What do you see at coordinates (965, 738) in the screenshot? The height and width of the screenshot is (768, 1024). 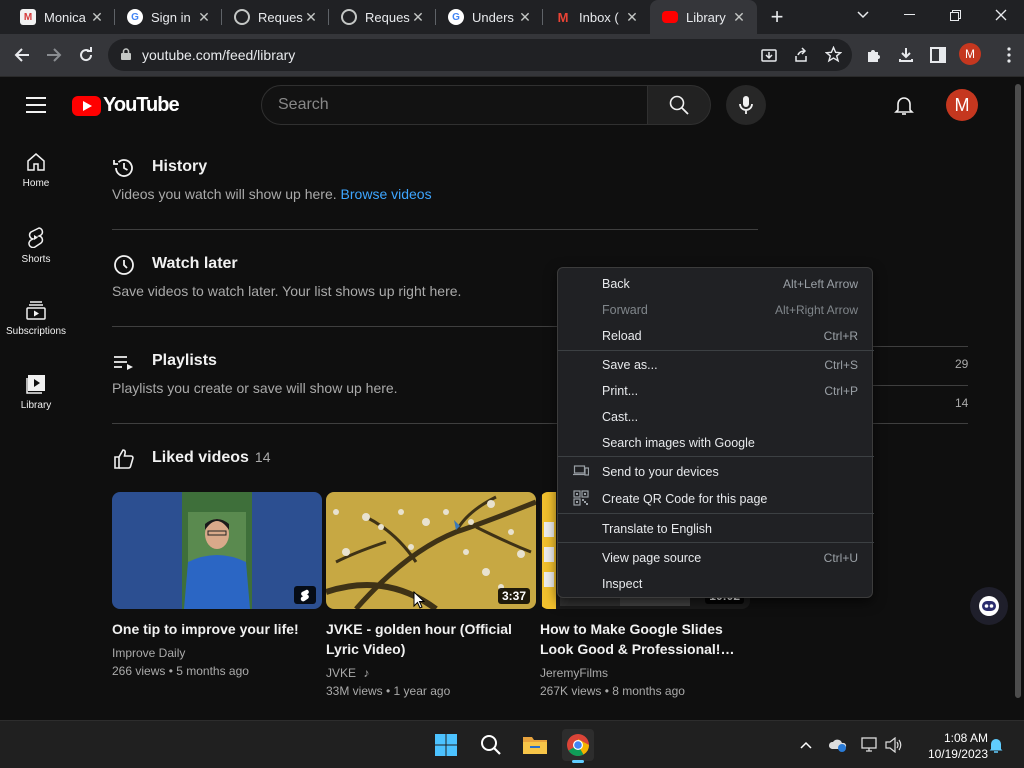 I see `clock-time: 1:08 AM` at bounding box center [965, 738].